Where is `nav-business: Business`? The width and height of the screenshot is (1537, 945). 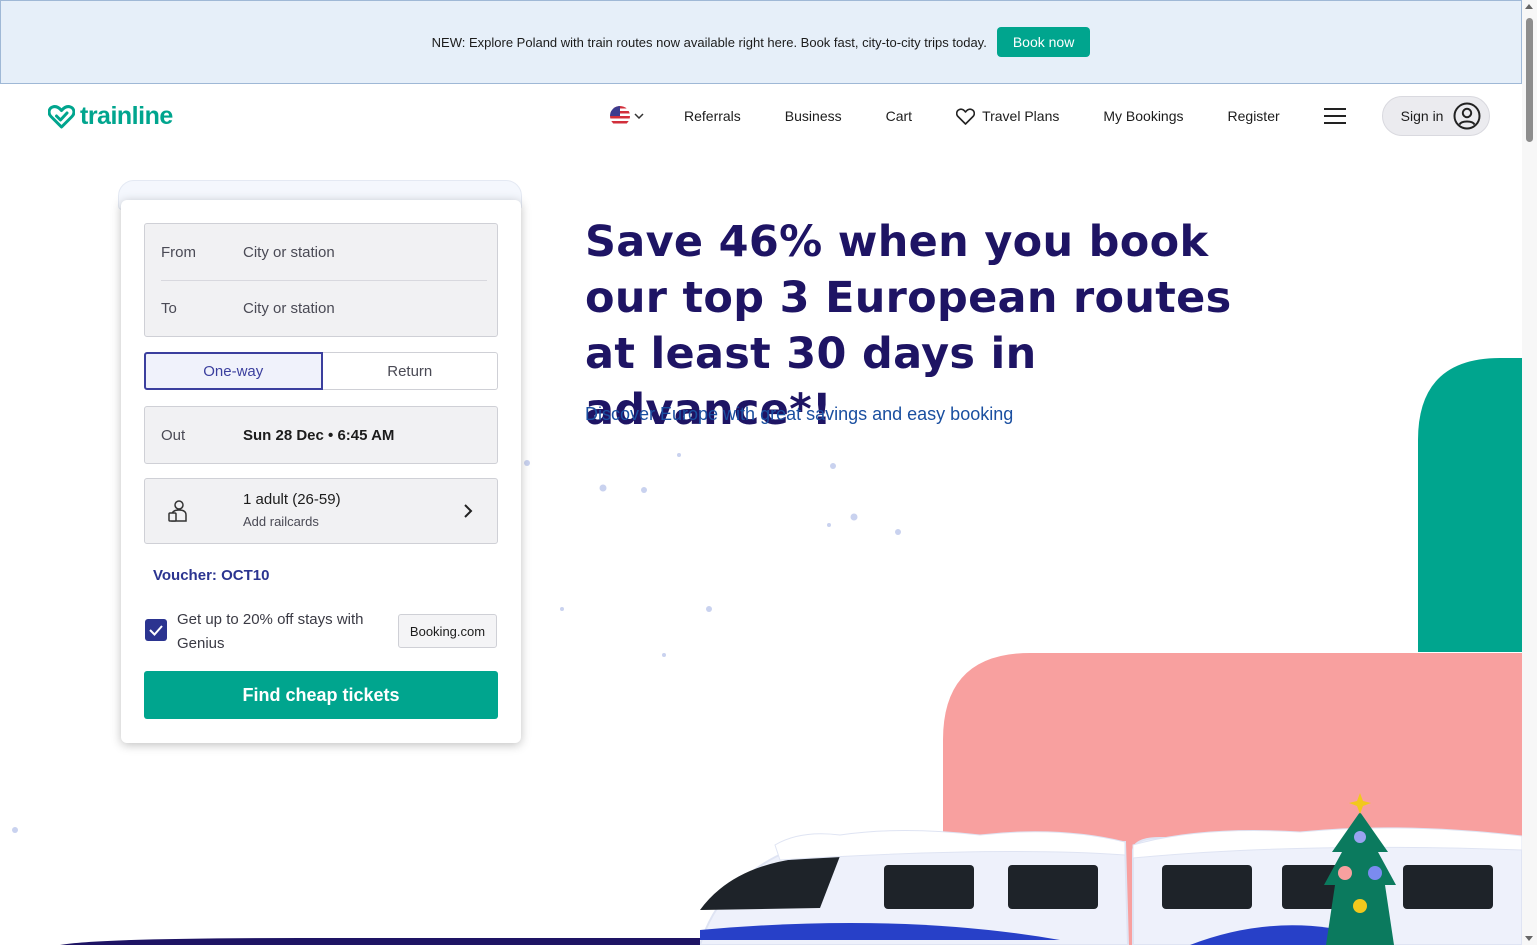 nav-business: Business is located at coordinates (813, 116).